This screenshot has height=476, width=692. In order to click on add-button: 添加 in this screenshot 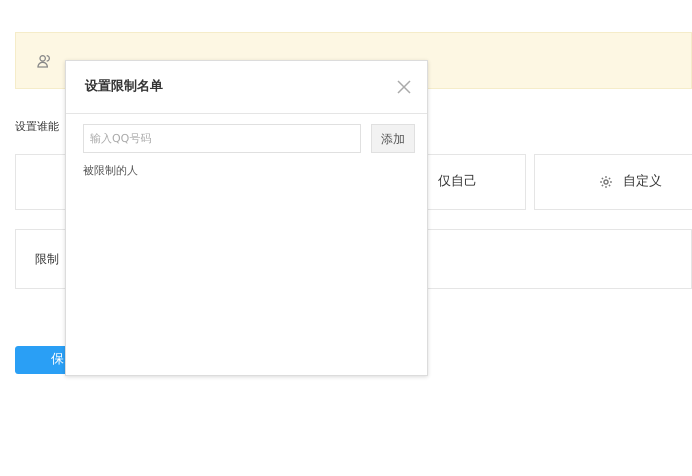, I will do `click(393, 138)`.